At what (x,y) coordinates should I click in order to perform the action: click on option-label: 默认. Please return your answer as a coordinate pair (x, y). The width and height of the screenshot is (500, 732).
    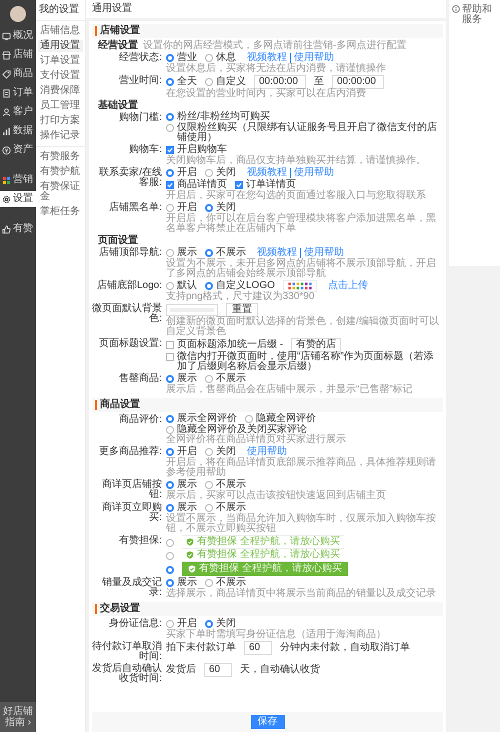
    Looking at the image, I should click on (187, 286).